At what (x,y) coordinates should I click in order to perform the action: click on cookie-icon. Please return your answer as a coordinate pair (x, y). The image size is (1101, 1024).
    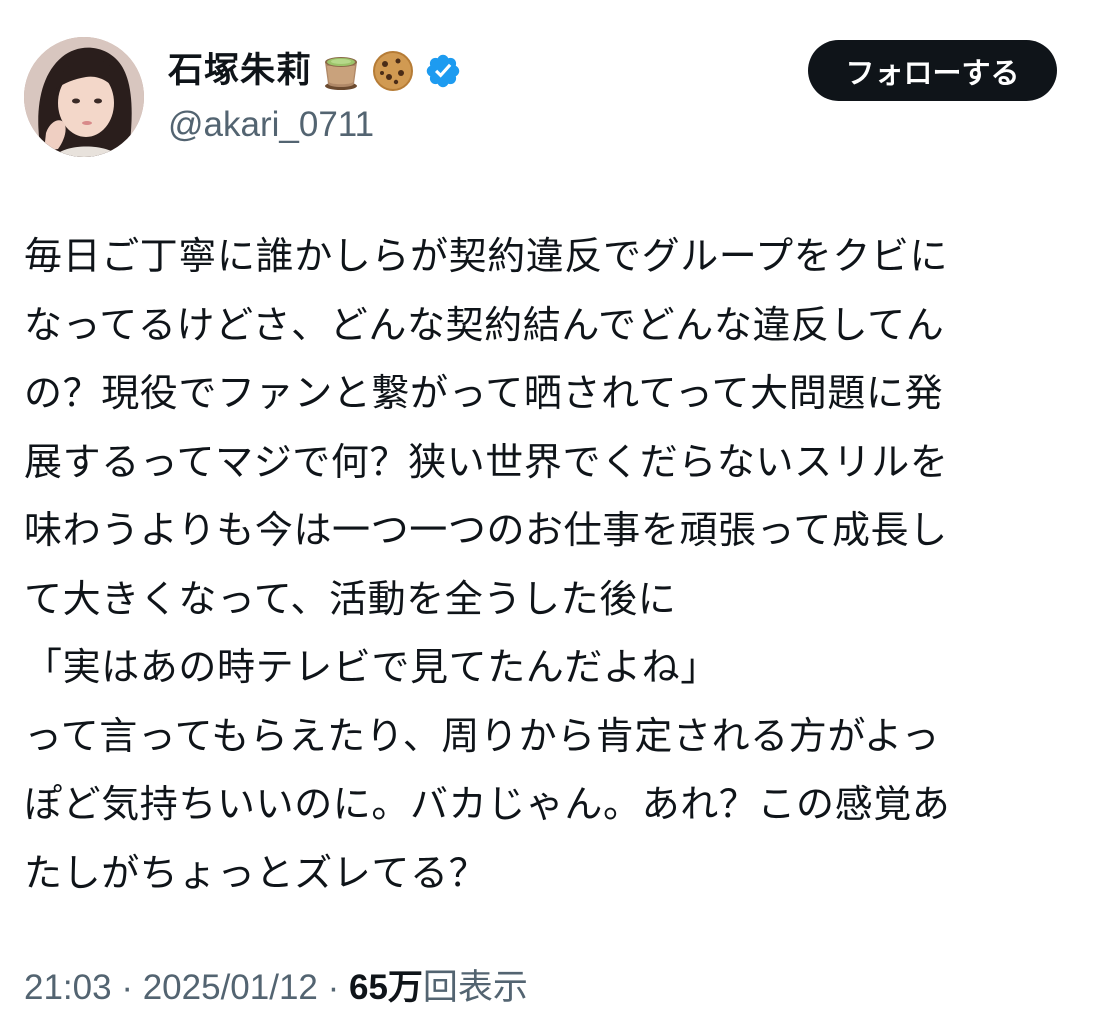
    Looking at the image, I should click on (393, 71).